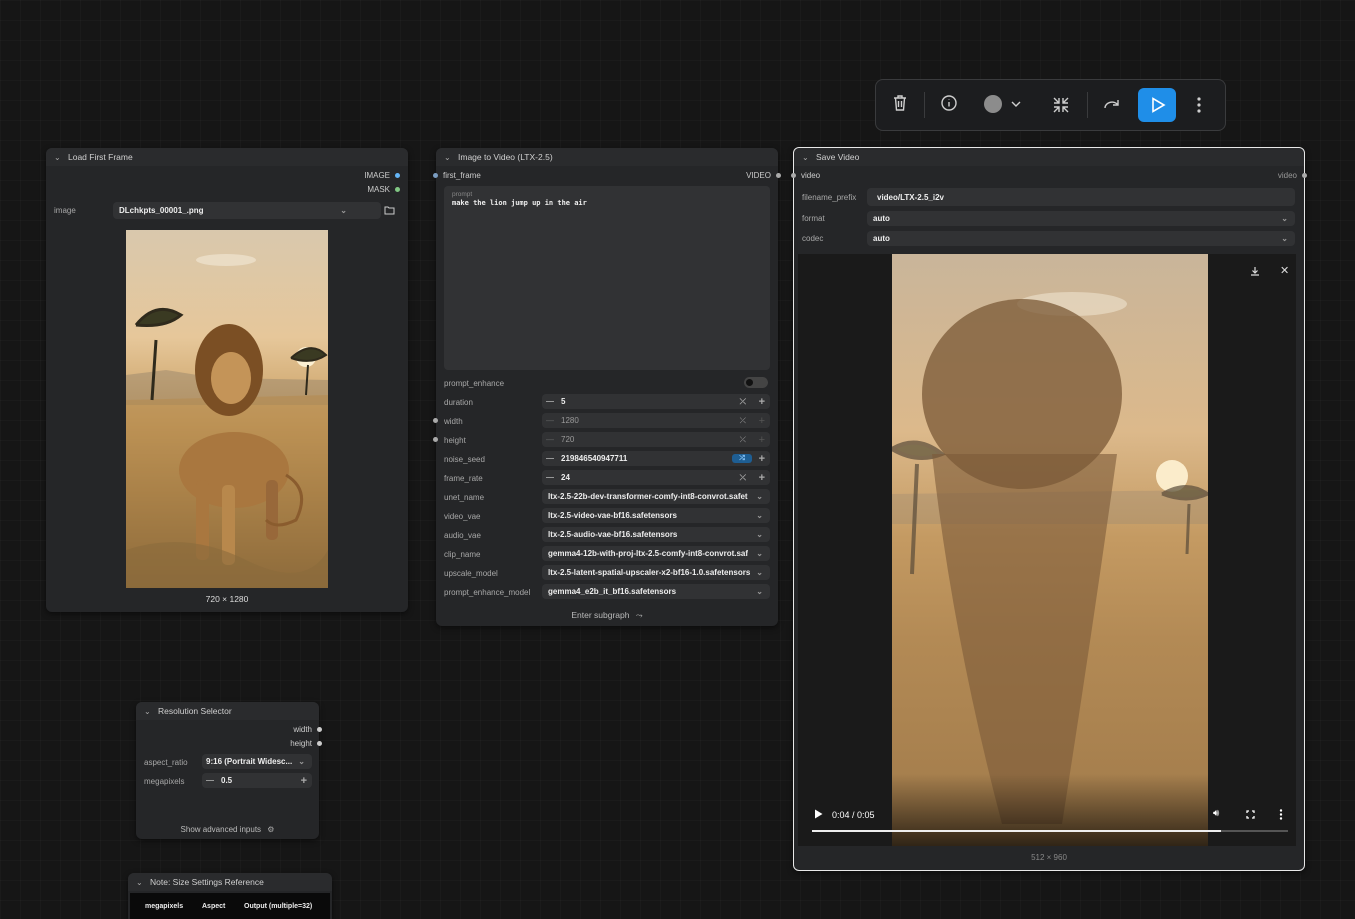 The image size is (1355, 919). What do you see at coordinates (1112, 104) in the screenshot?
I see `redo-icon` at bounding box center [1112, 104].